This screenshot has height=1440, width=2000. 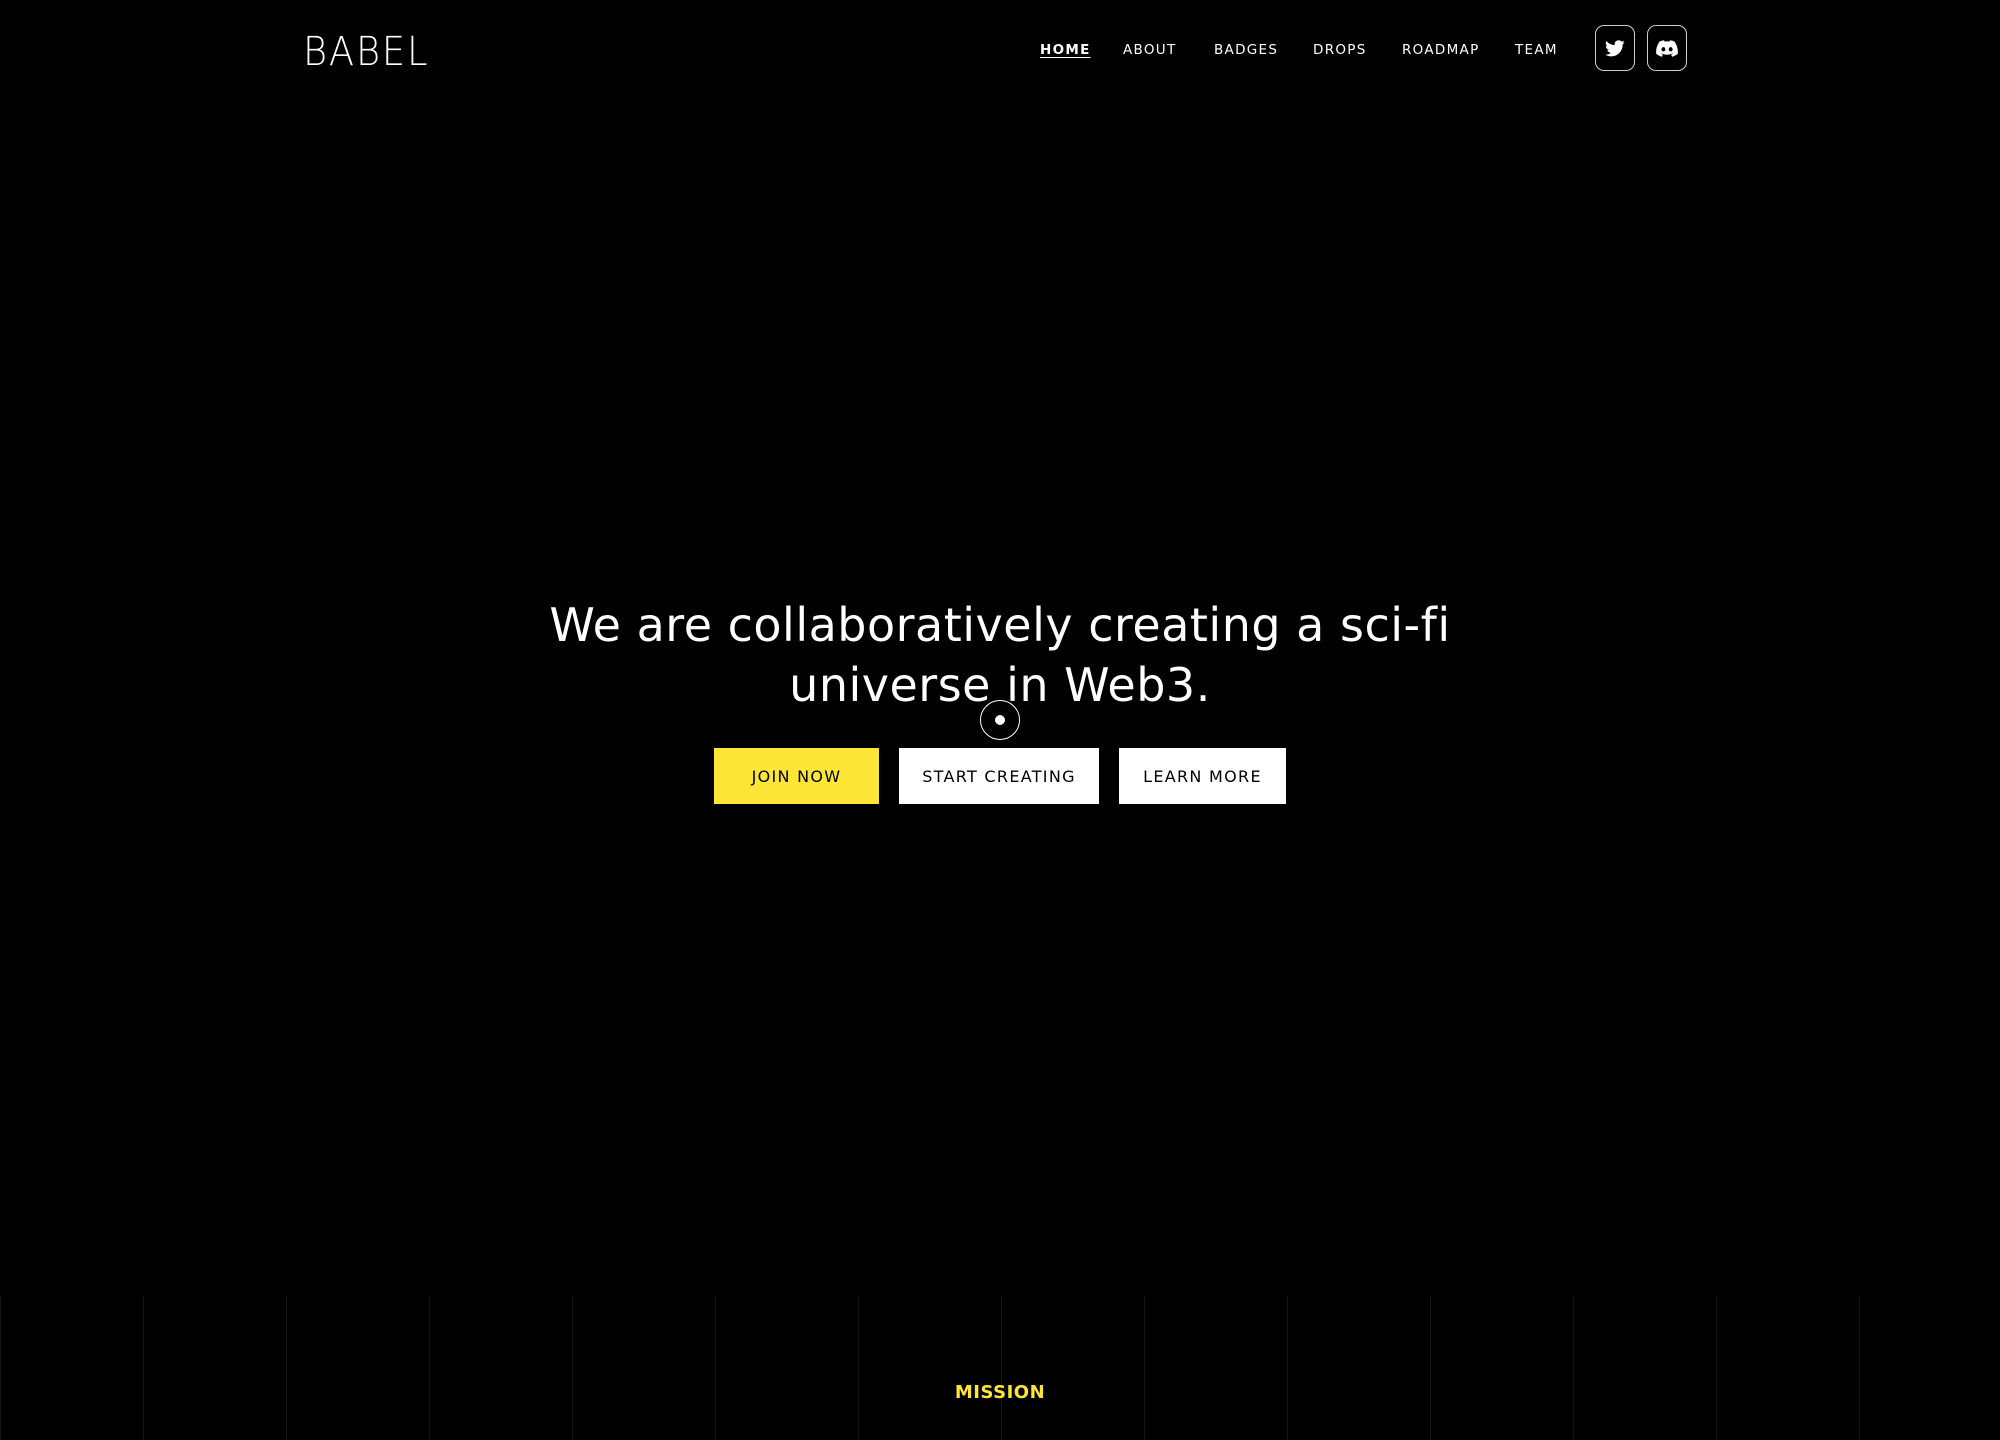 I want to click on twitter-icon, so click(x=1615, y=47).